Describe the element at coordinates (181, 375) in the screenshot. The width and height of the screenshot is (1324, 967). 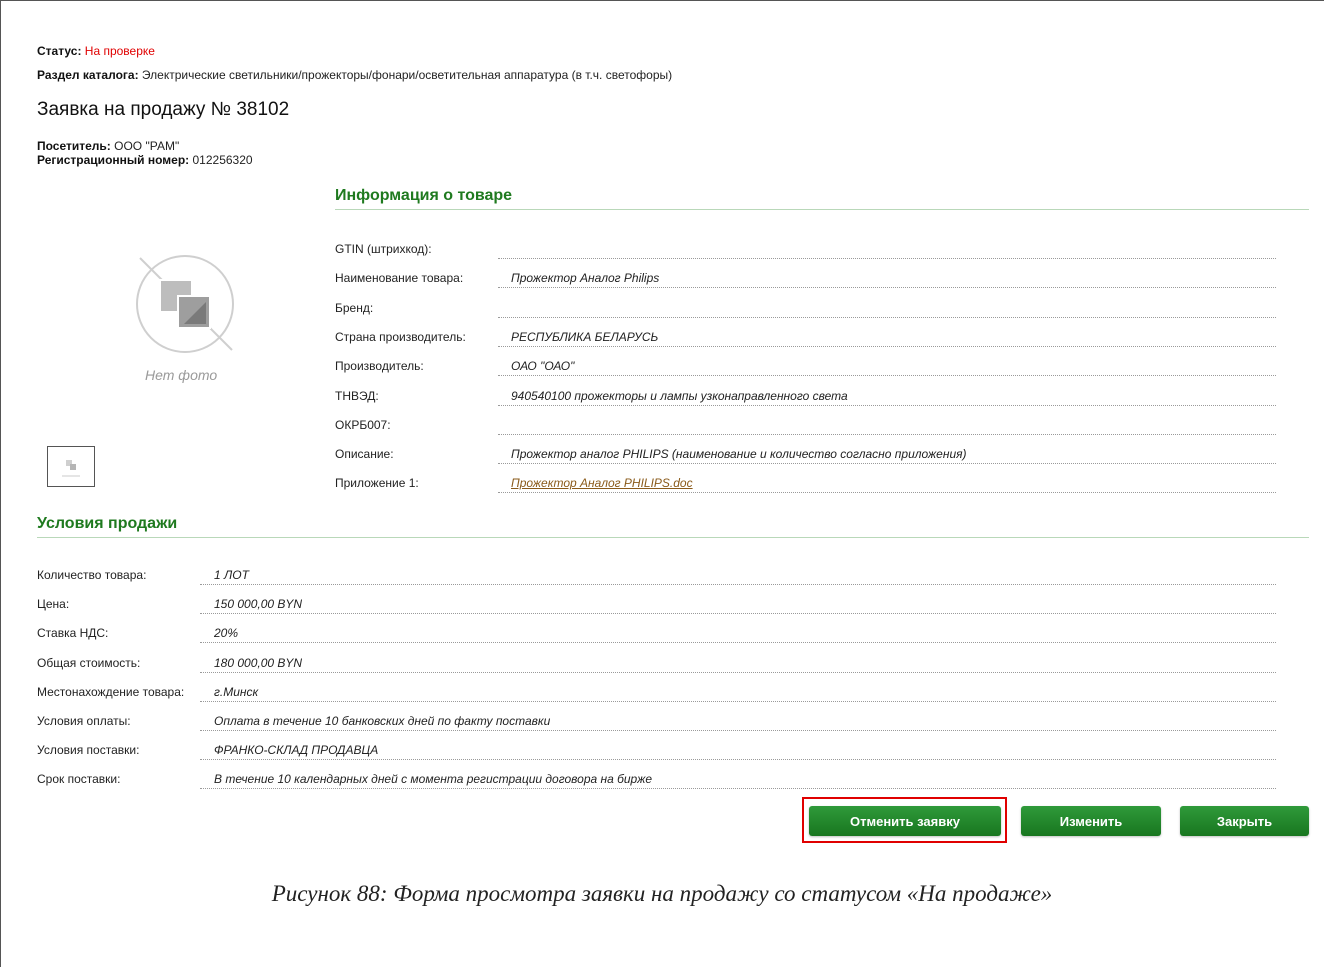
I see `no-photo-text: Нет фото` at that location.